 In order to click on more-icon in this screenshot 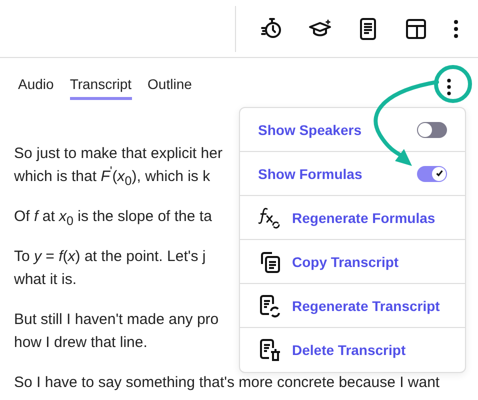, I will do `click(449, 87)`.